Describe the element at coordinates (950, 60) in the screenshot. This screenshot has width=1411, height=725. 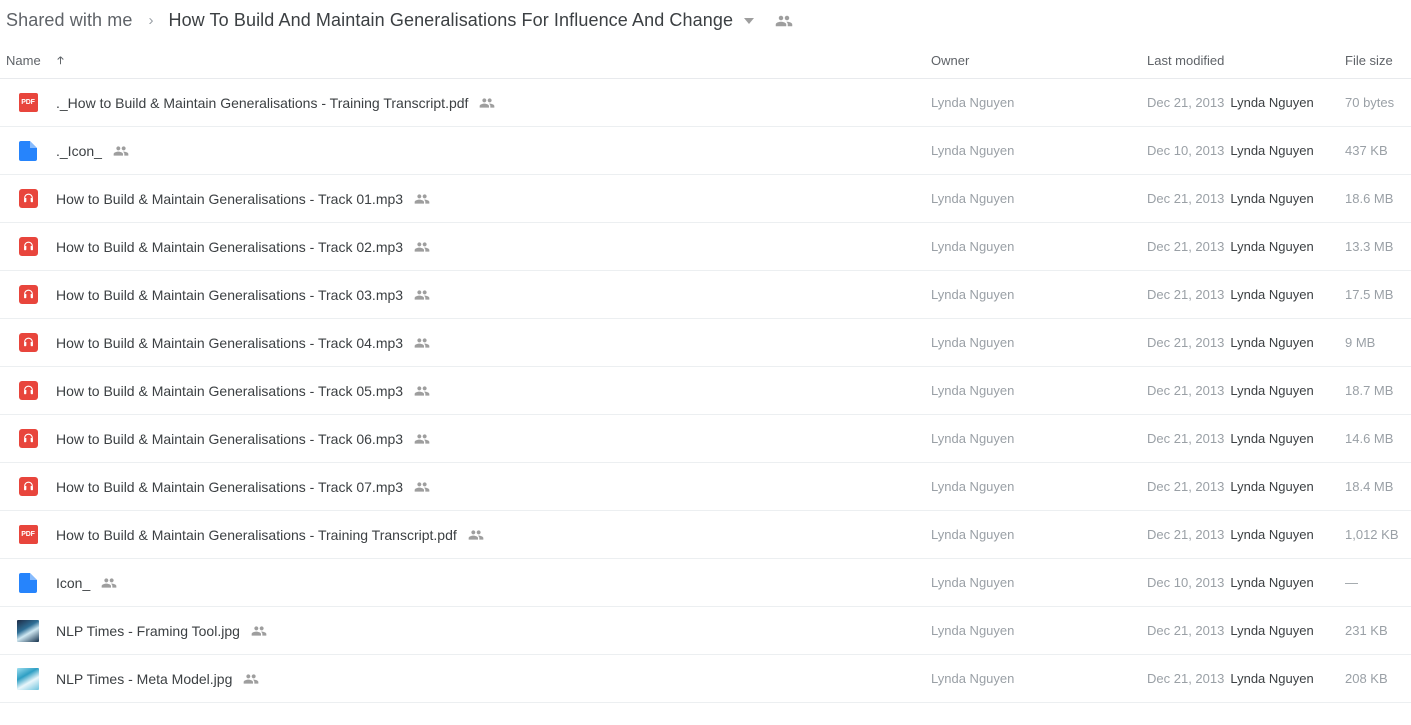
I see `column-header-owner: Owner` at that location.